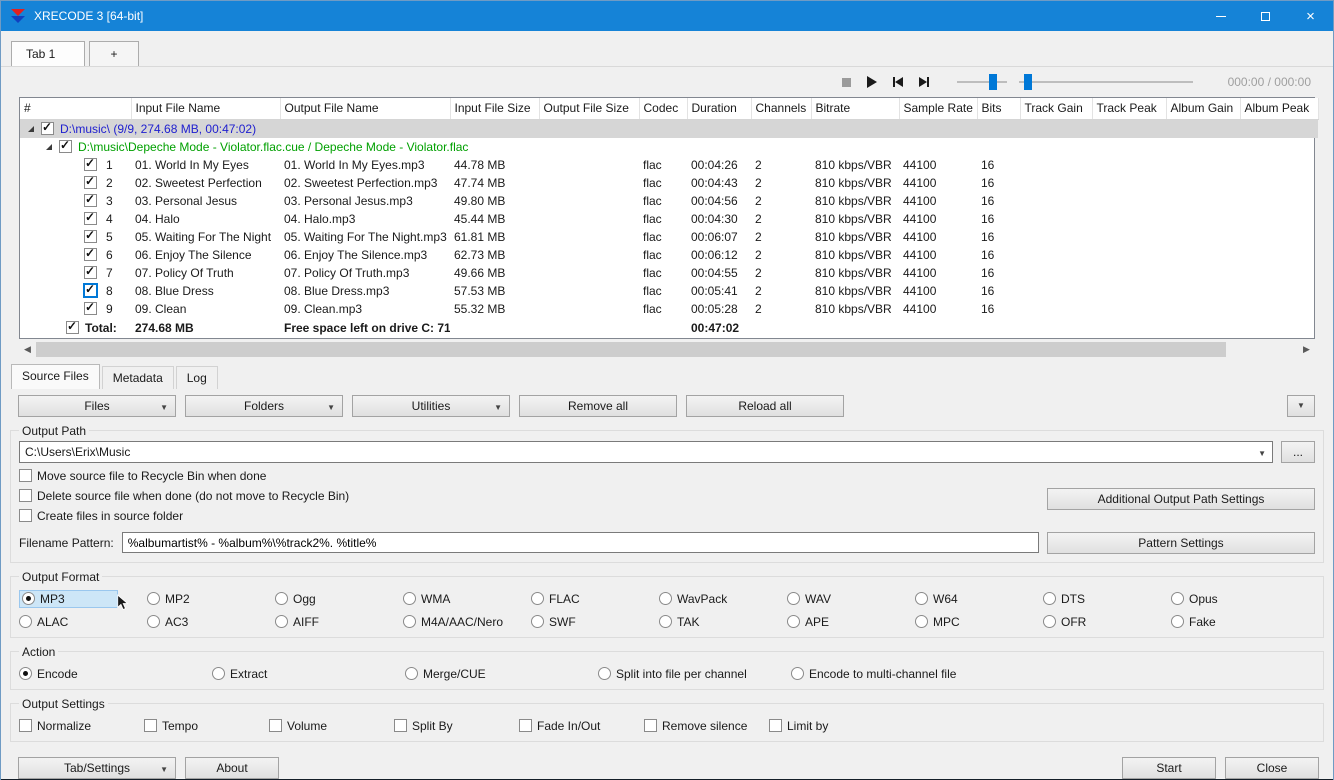 The width and height of the screenshot is (1334, 780). I want to click on remove-all-button: Remove all, so click(598, 405).